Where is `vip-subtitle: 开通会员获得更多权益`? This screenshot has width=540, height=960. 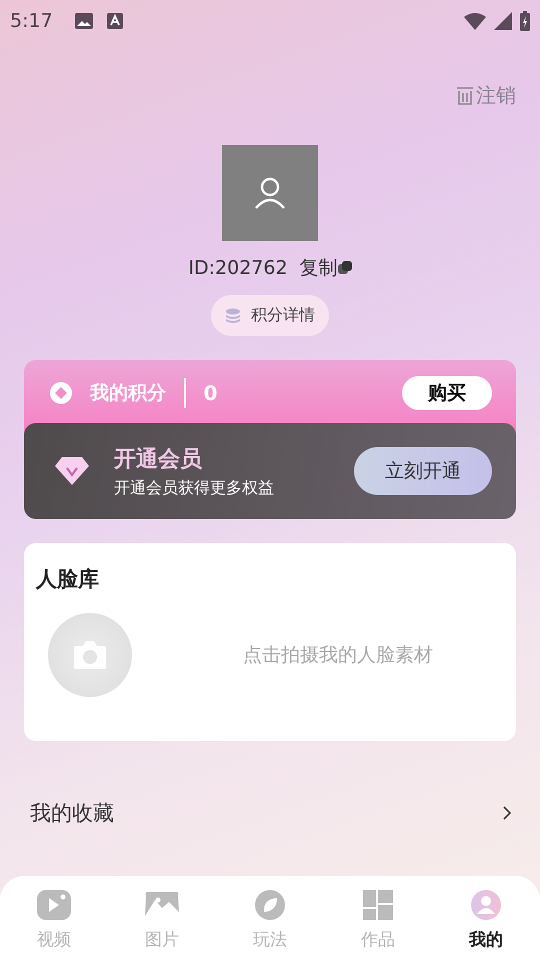 vip-subtitle: 开通会员获得更多权益 is located at coordinates (194, 488).